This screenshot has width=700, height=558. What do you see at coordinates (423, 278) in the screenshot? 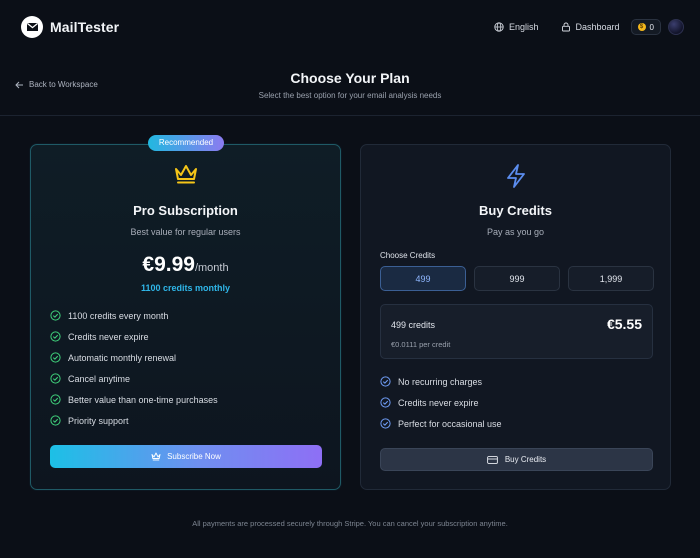
I see `credit-option-499: 499` at bounding box center [423, 278].